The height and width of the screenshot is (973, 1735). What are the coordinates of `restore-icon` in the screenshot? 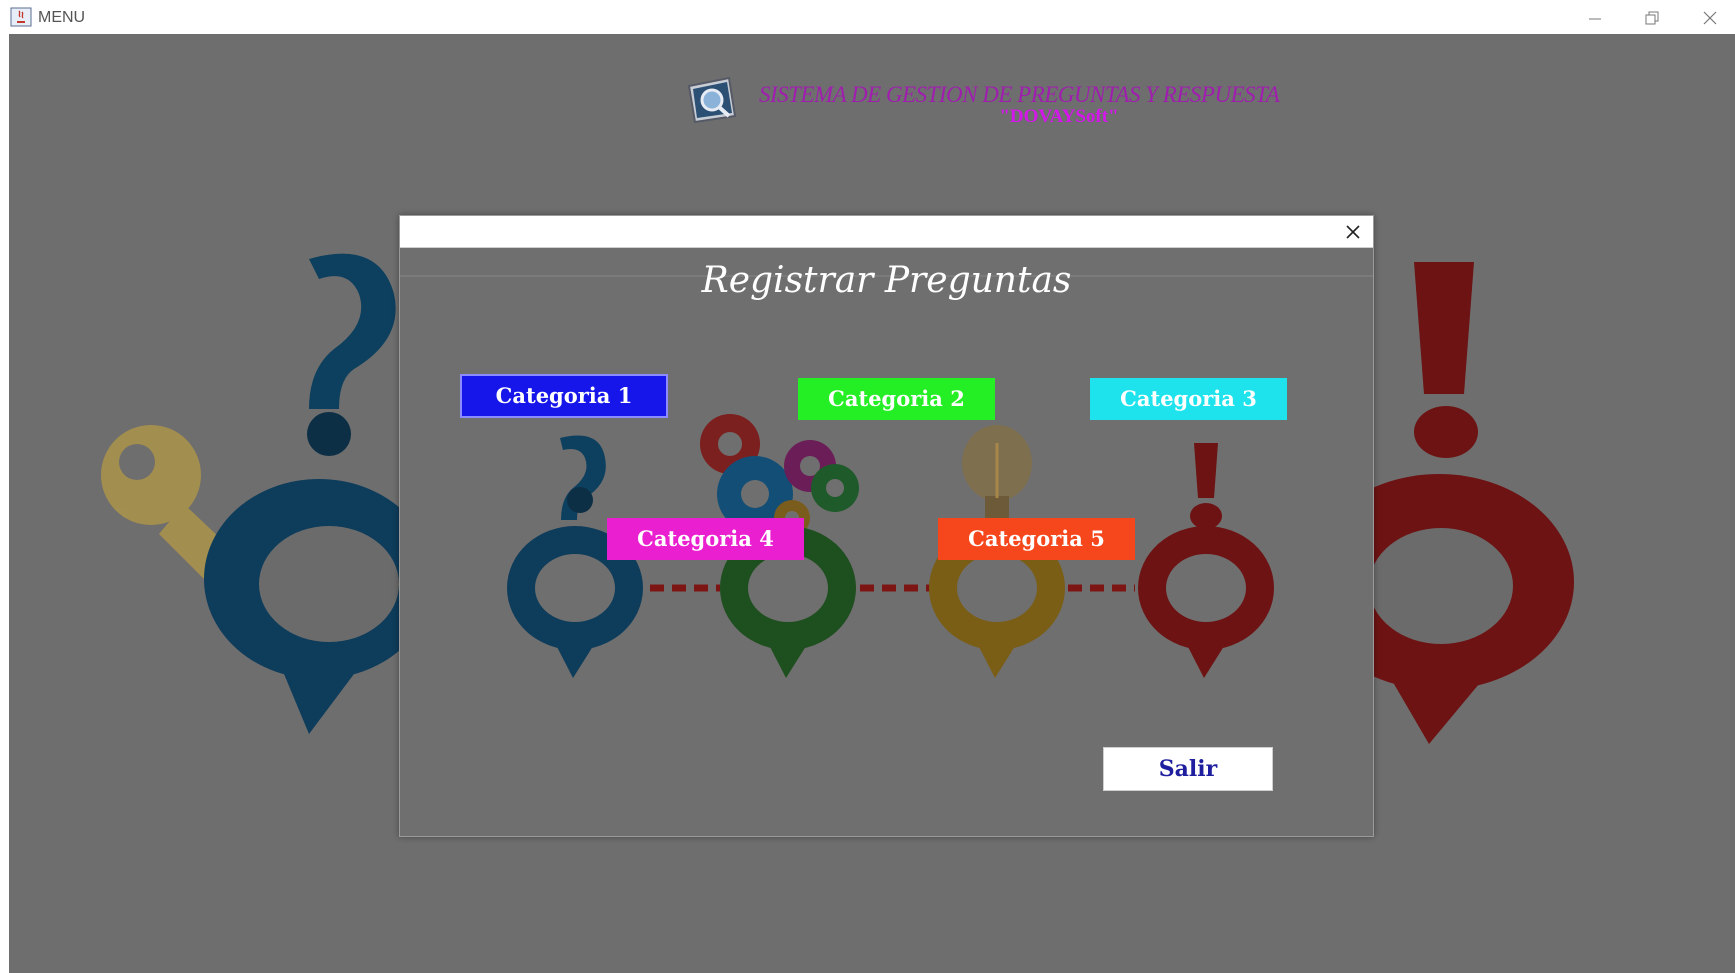 It's located at (1652, 18).